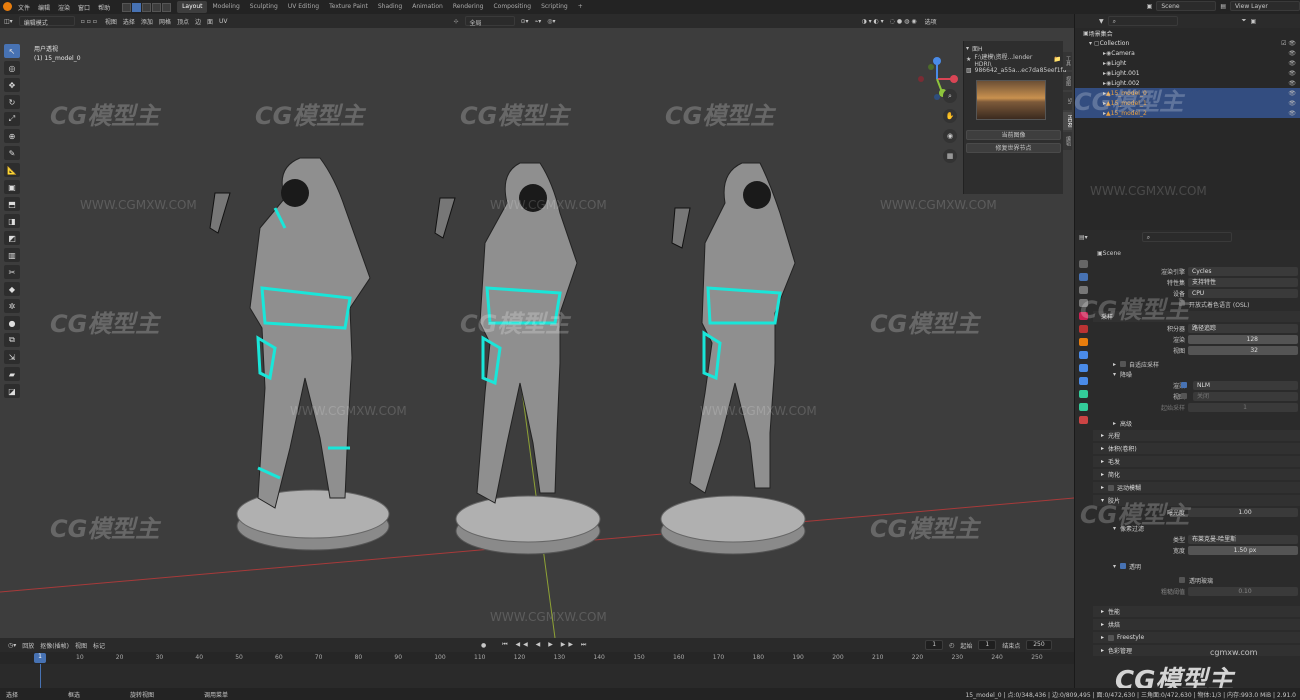  I want to click on tool-tab-icon, so click(1083, 264).